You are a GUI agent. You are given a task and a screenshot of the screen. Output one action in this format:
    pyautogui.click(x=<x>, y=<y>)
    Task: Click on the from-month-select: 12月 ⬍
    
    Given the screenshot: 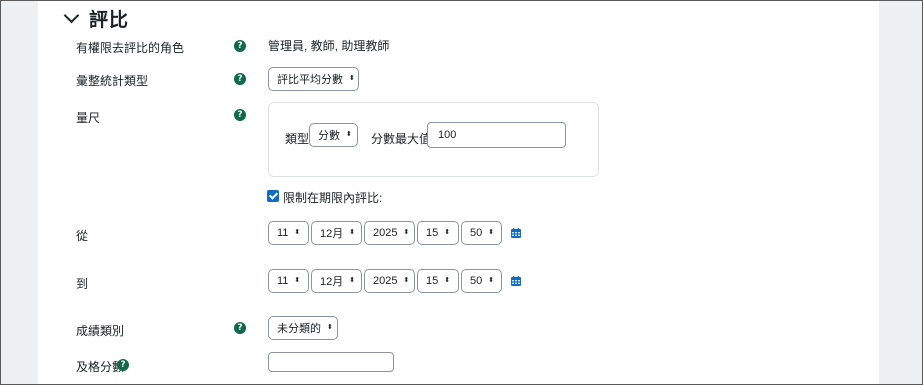 What is the action you would take?
    pyautogui.click(x=336, y=233)
    